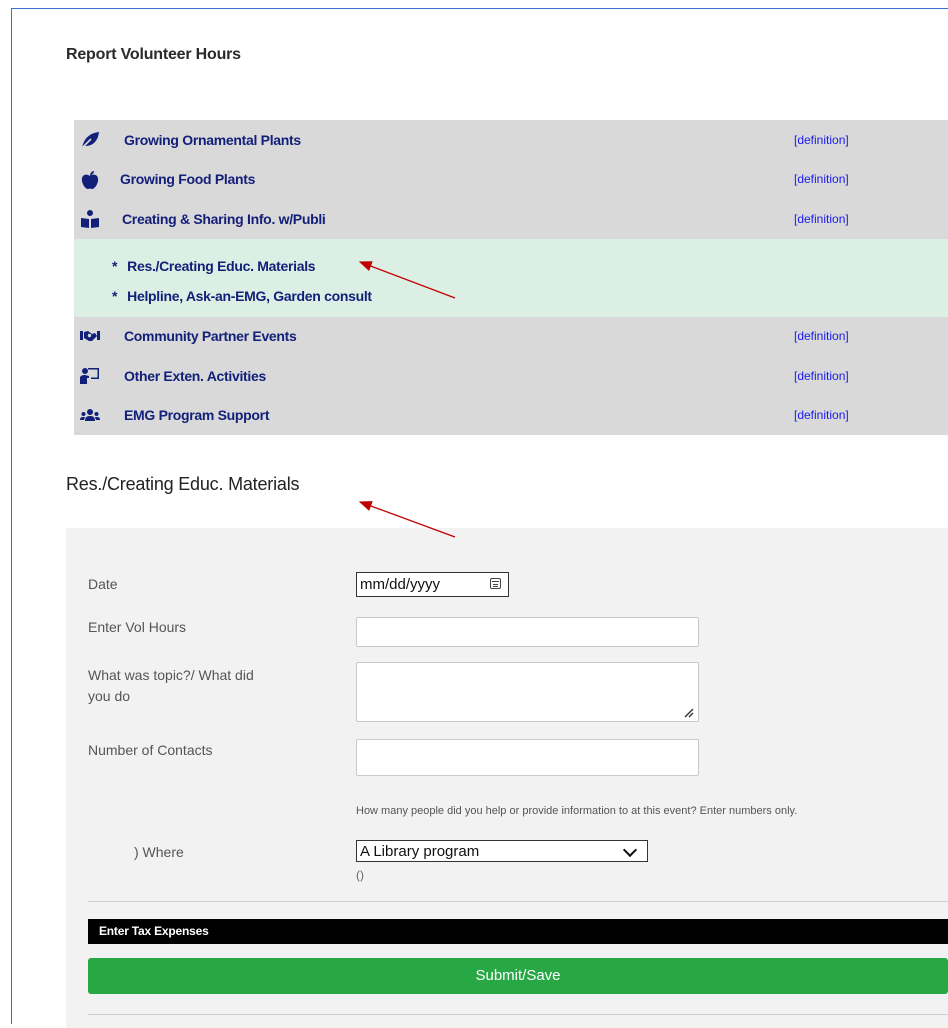 This screenshot has height=1028, width=948. Describe the element at coordinates (188, 179) in the screenshot. I see `category-label: Growing Food Plants` at that location.